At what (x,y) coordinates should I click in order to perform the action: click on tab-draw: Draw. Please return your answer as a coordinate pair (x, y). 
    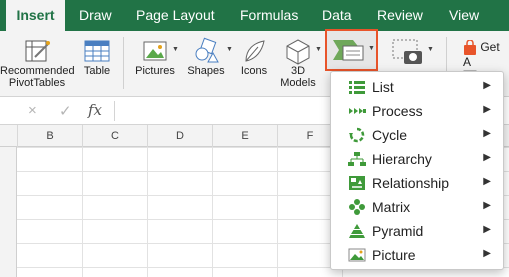
    Looking at the image, I should click on (95, 15).